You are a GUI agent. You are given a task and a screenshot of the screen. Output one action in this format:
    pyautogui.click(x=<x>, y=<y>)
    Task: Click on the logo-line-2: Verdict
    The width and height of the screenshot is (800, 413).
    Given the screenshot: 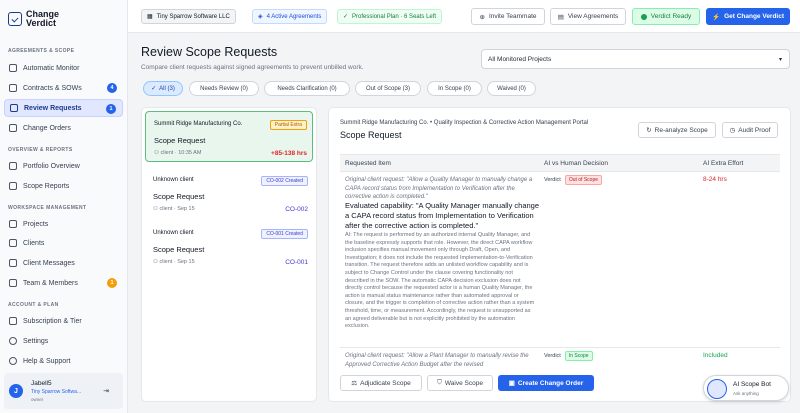 What is the action you would take?
    pyautogui.click(x=41, y=23)
    